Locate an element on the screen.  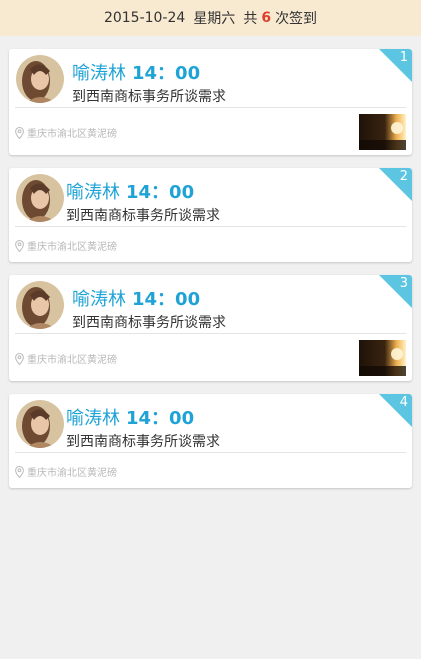
checkin-count: 6 is located at coordinates (266, 18).